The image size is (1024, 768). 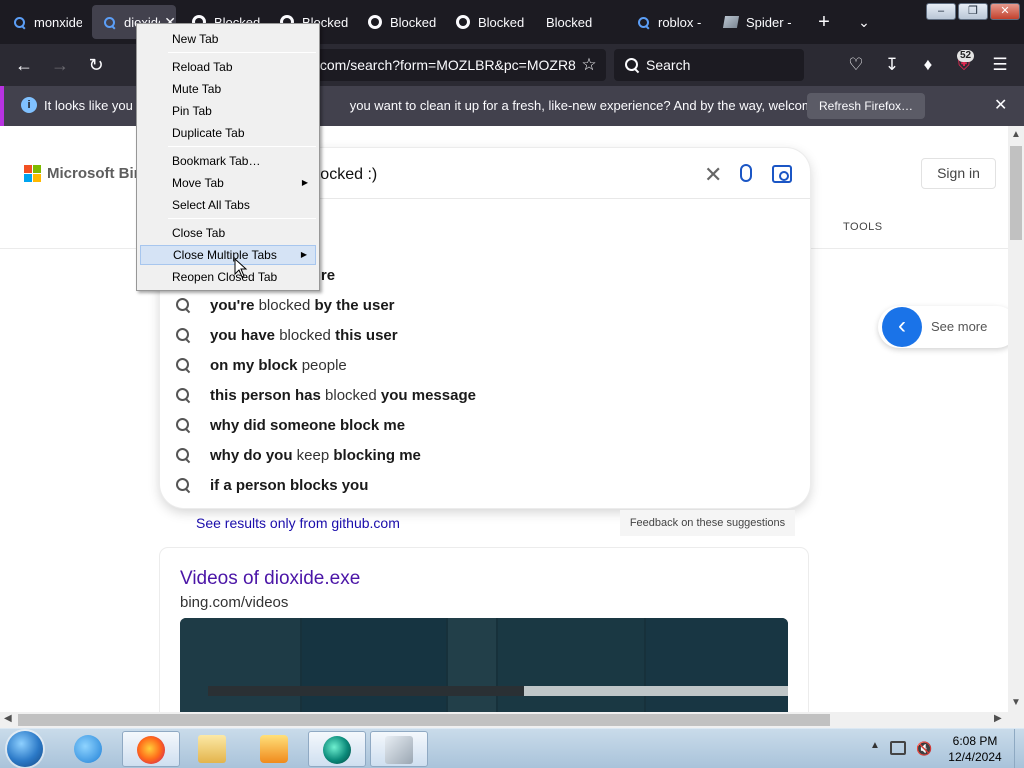 I want to click on taskbar-file-explorer, so click(x=213, y=749).